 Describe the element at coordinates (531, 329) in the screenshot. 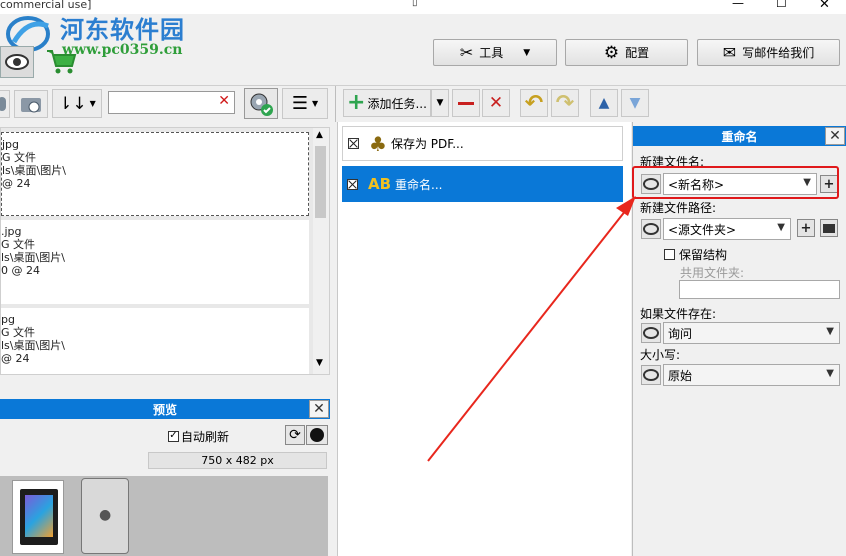

I see `annotation-arrow` at that location.